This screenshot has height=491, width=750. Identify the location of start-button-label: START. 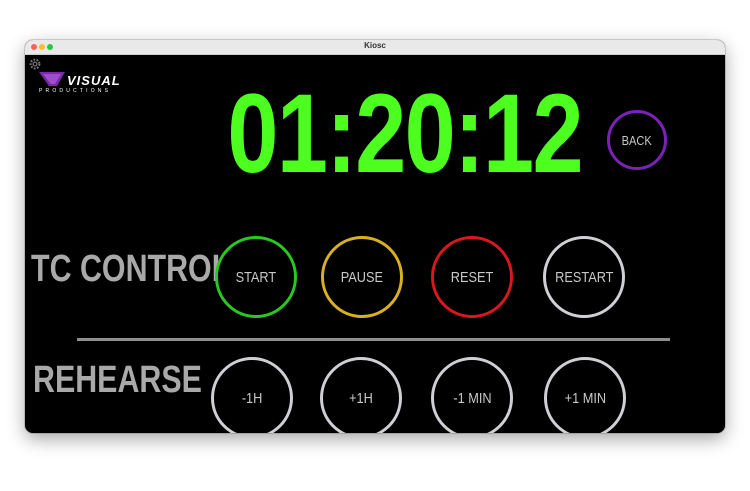
(256, 277).